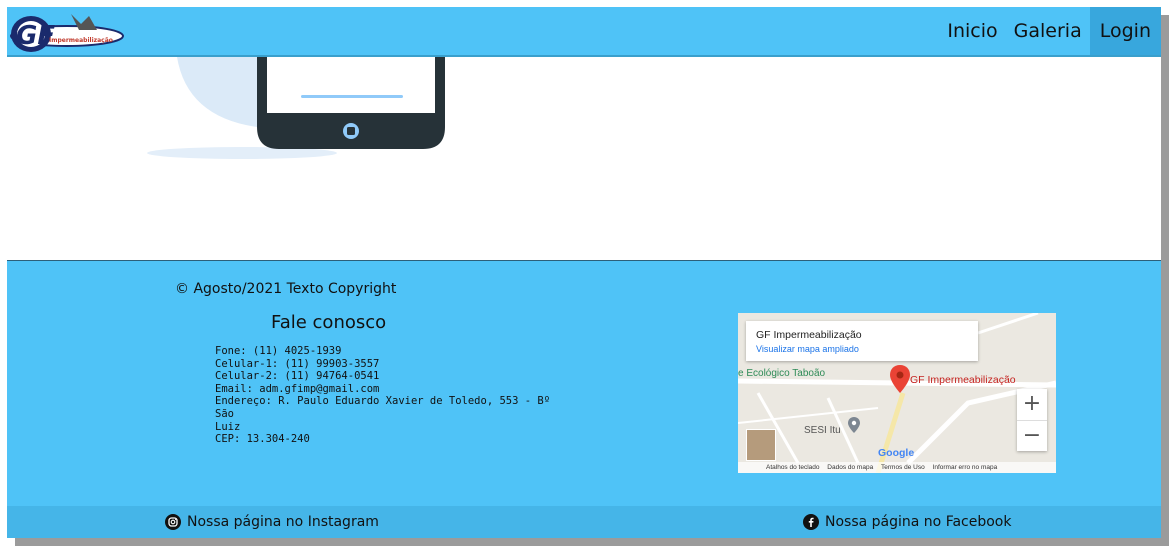 This screenshot has height=546, width=1172. What do you see at coordinates (792, 467) in the screenshot?
I see `map-keyboard-shortcuts: Atalhos do teclado` at bounding box center [792, 467].